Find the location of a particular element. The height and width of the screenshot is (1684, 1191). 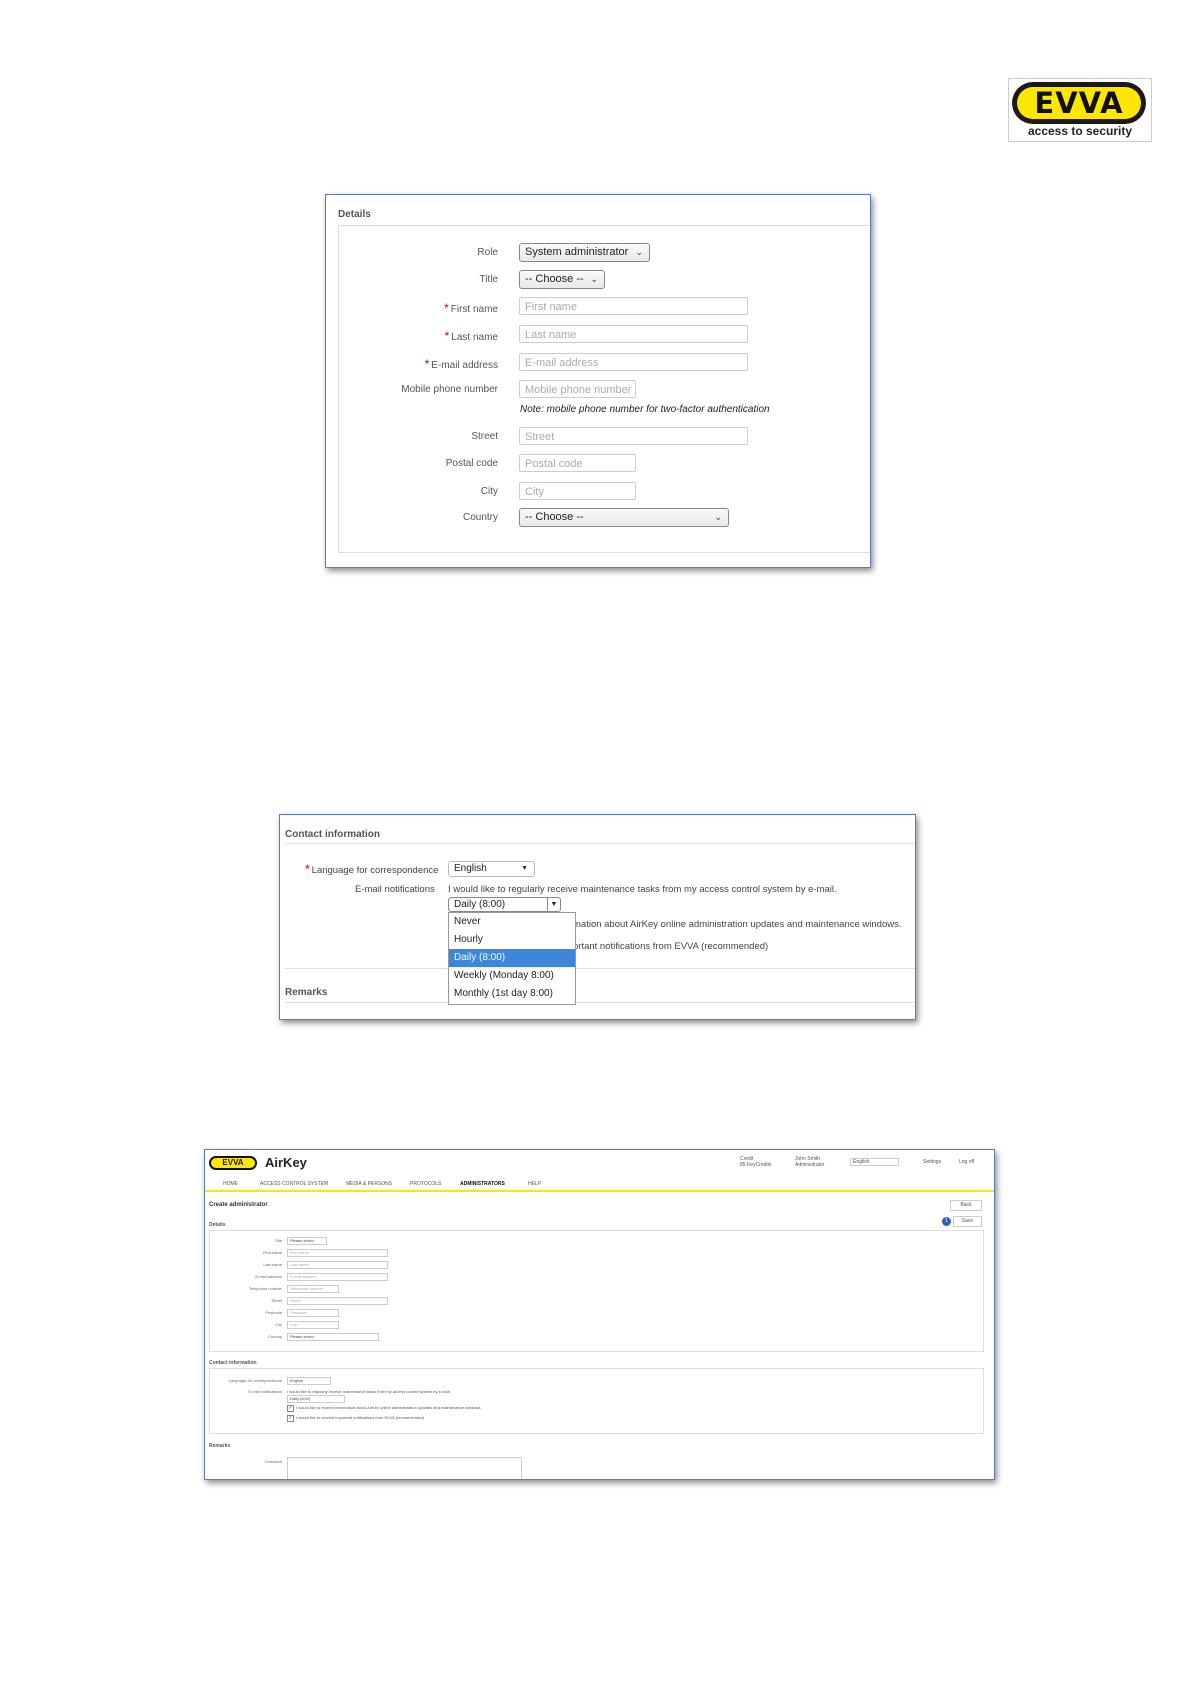

language-label: Language for correspondence is located at coordinates (255, 1380).